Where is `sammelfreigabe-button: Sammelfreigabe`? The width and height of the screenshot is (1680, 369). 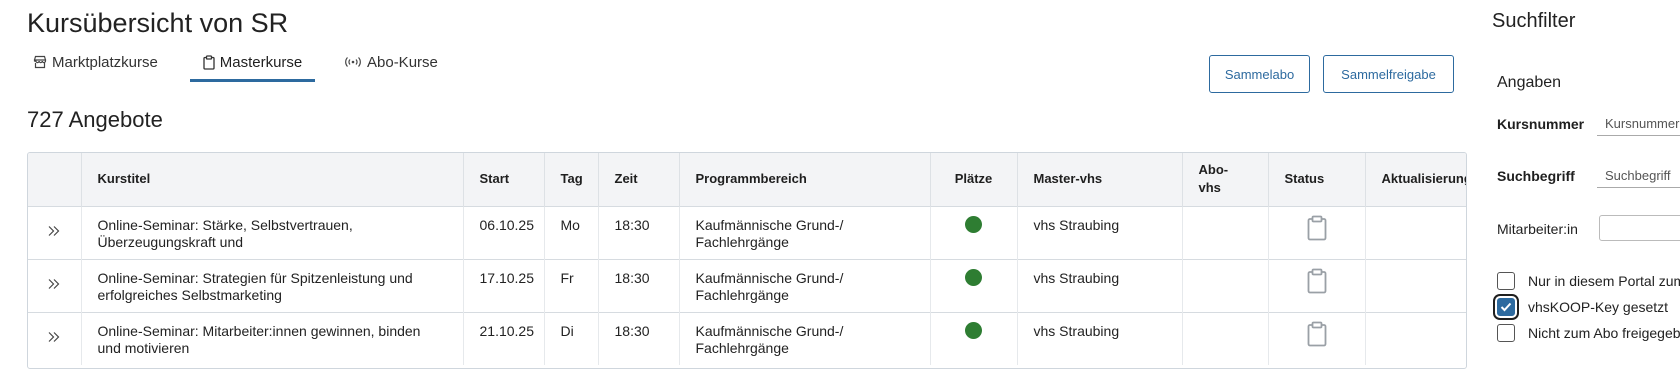 sammelfreigabe-button: Sammelfreigabe is located at coordinates (1388, 74).